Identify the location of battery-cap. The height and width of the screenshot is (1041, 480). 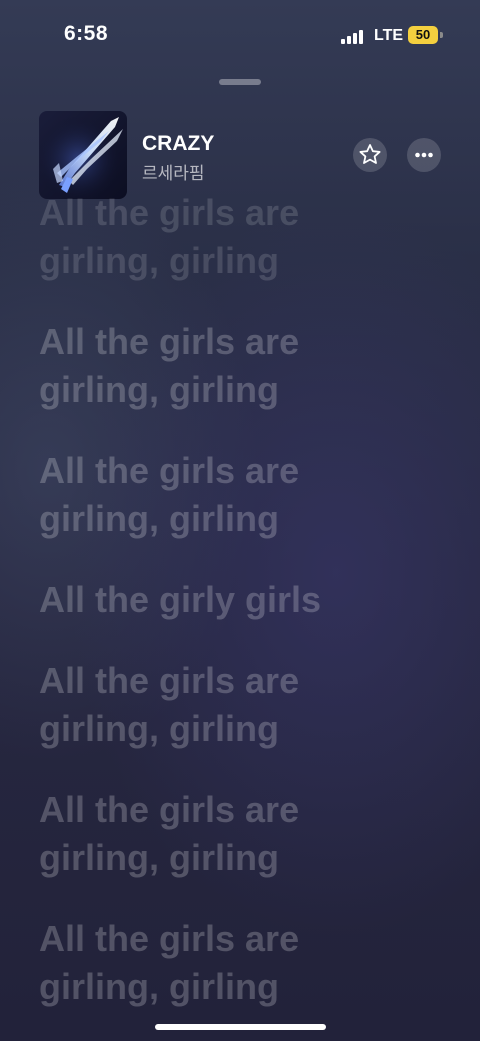
(441, 35).